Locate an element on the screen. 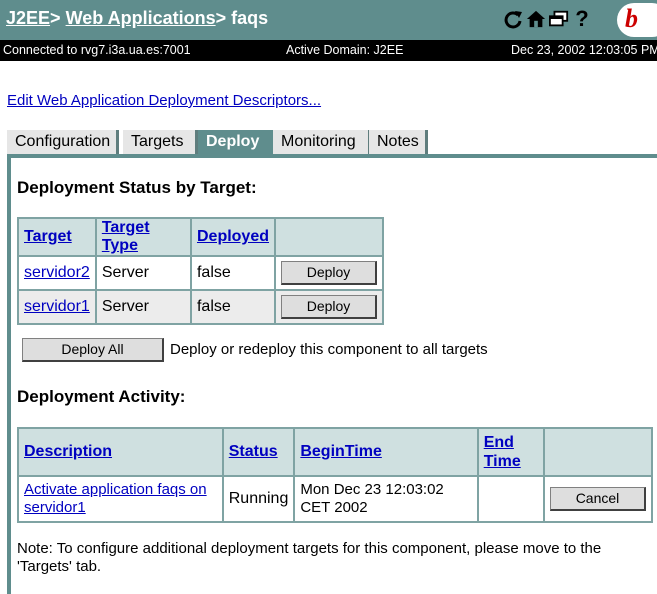  active-domain: Active Domain: J2EE is located at coordinates (345, 50).